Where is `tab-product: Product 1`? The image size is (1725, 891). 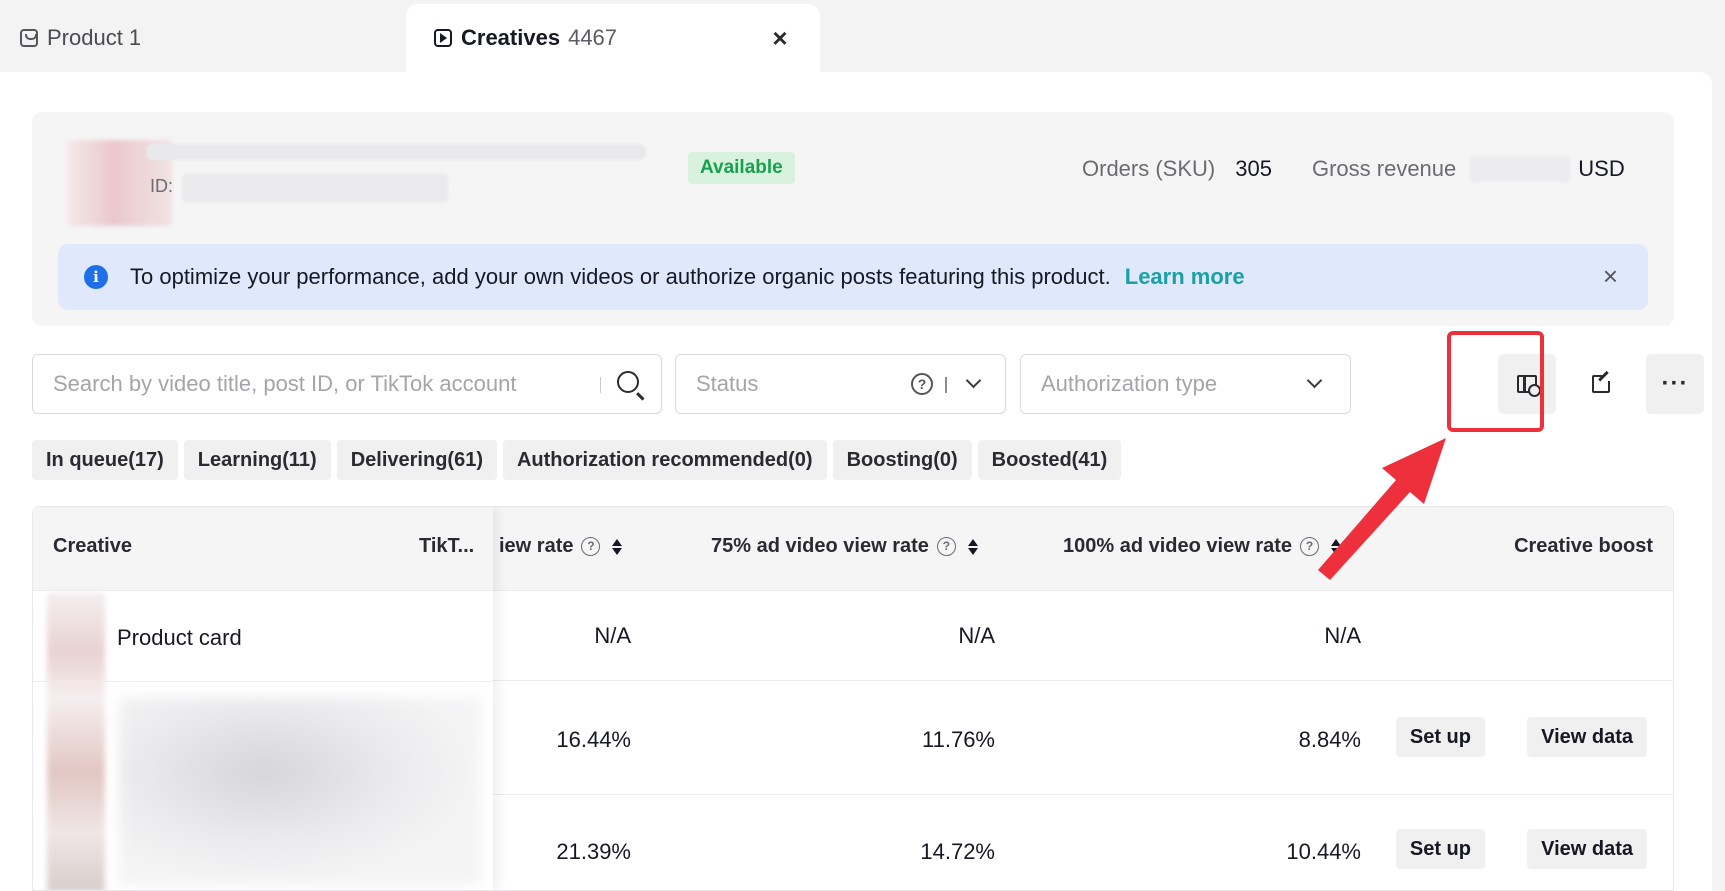 tab-product: Product 1 is located at coordinates (80, 38).